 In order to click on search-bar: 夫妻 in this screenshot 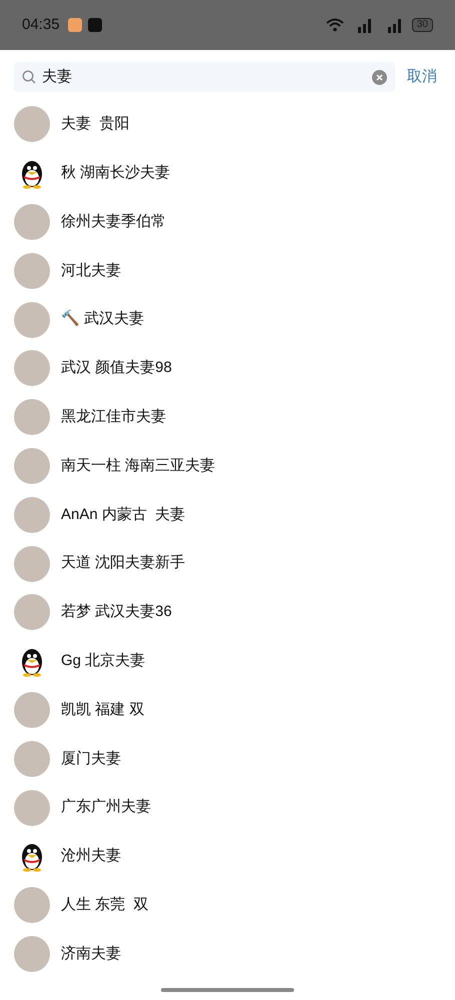, I will do `click(204, 77)`.